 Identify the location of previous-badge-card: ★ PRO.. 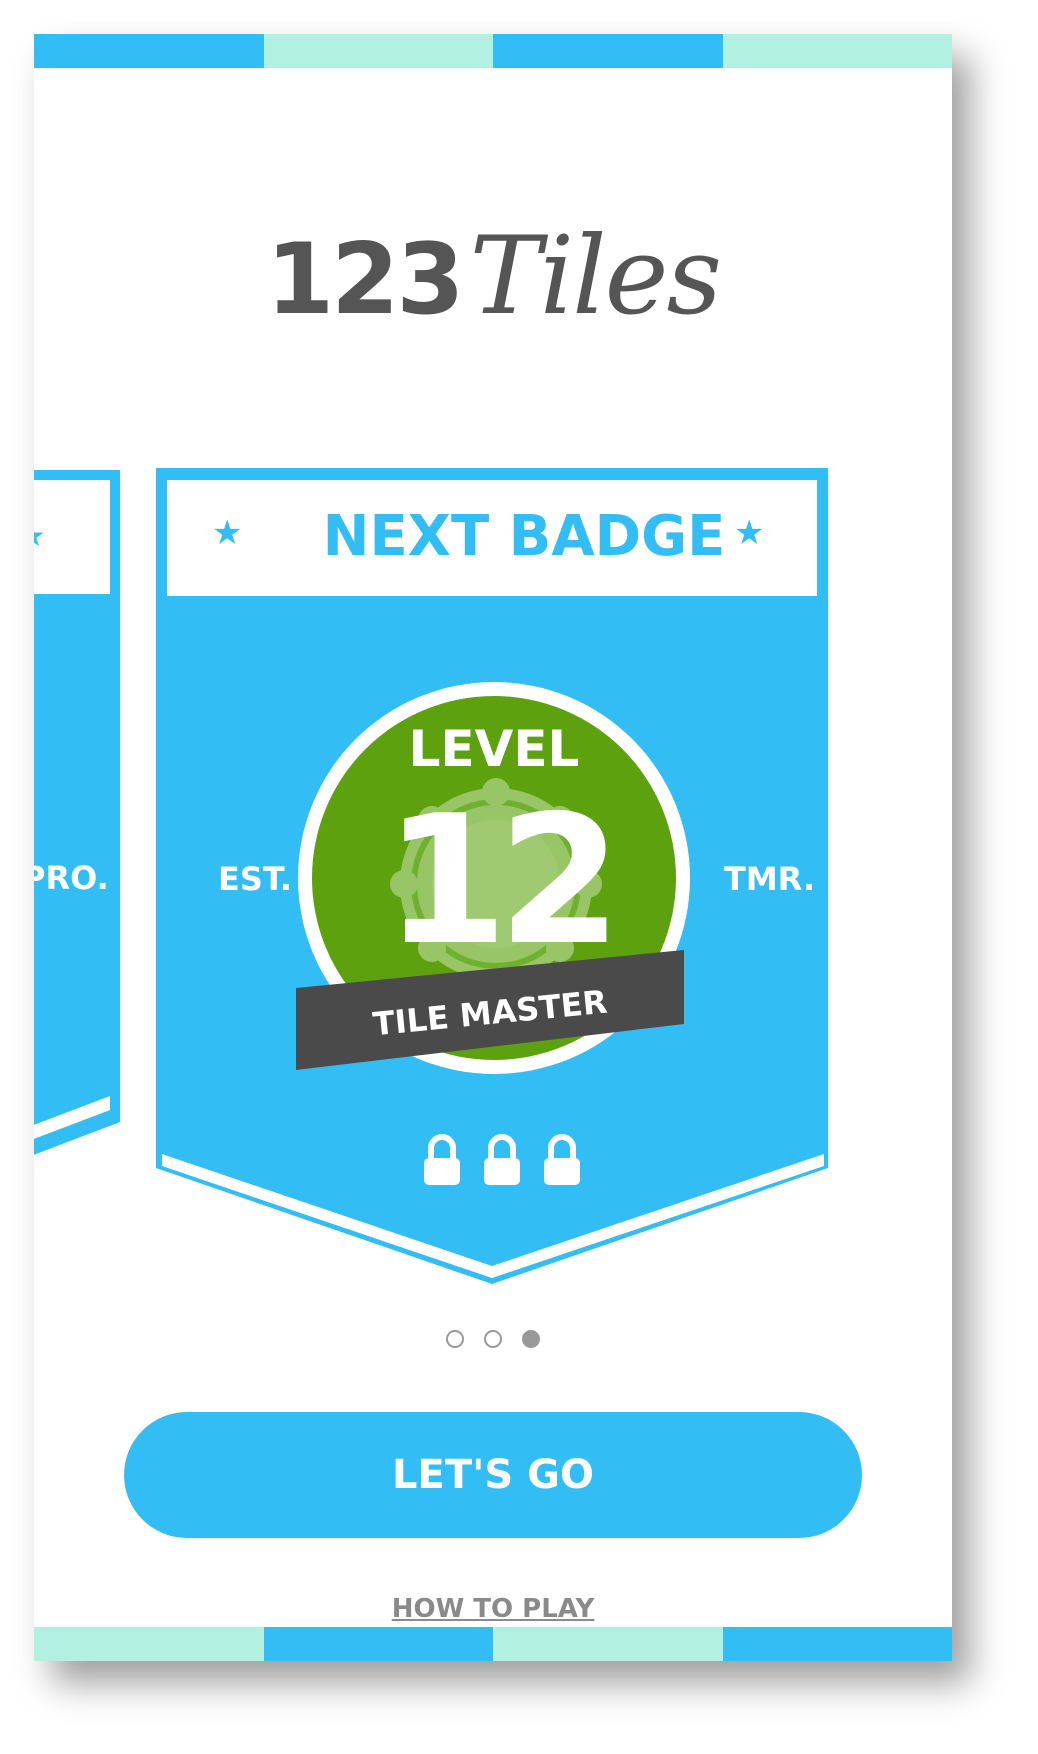
(77, 820).